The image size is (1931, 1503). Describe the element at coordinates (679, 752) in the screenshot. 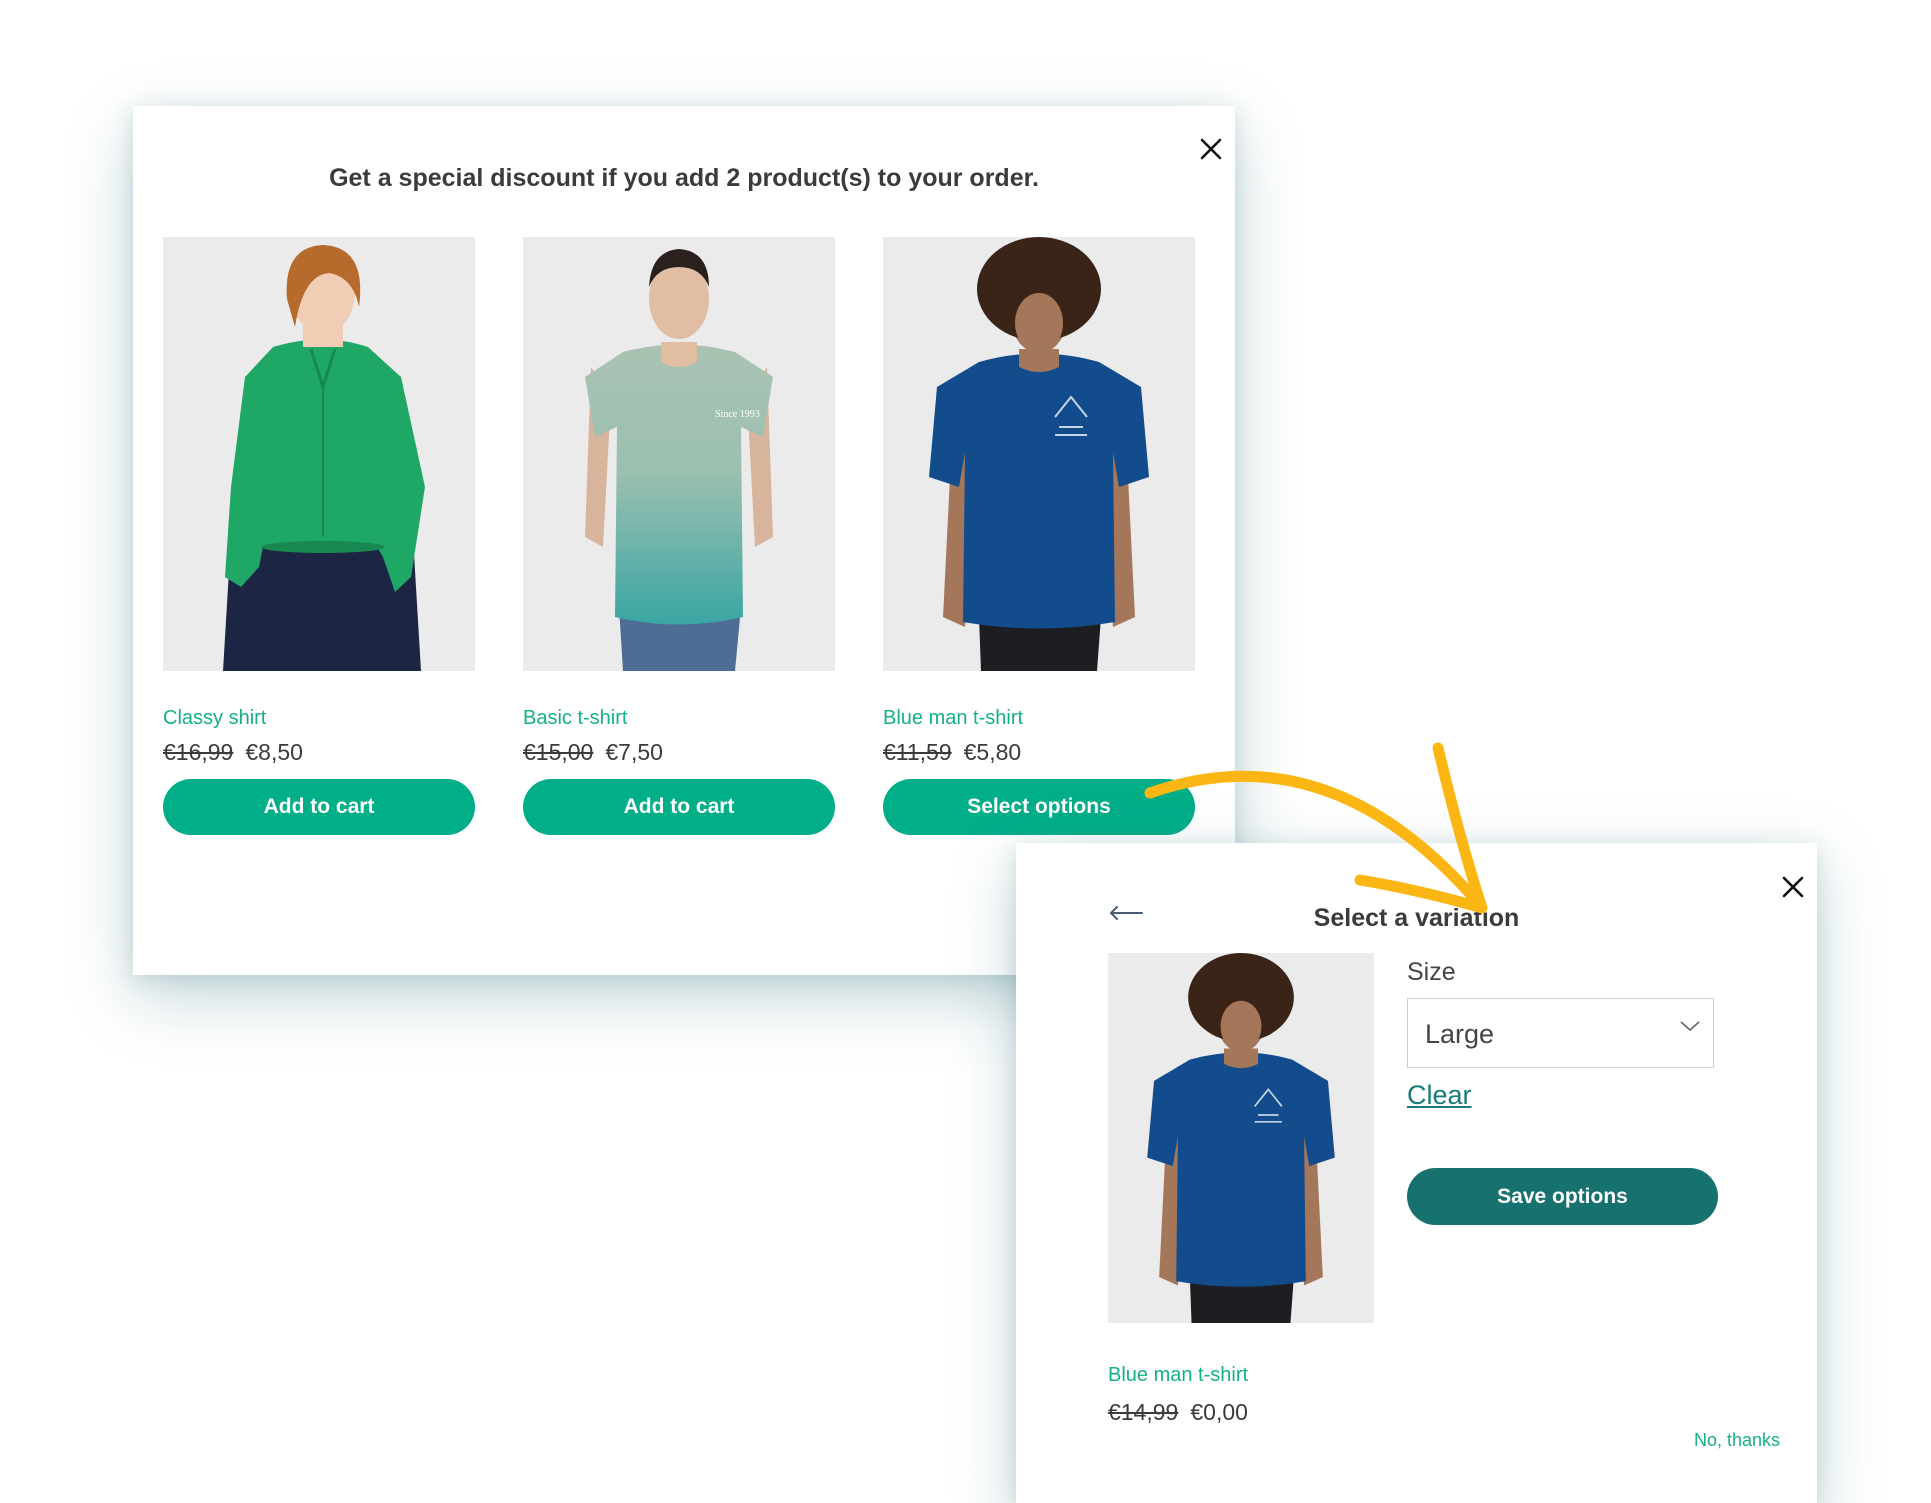

I see `price-row: €15,00 €7,50` at that location.